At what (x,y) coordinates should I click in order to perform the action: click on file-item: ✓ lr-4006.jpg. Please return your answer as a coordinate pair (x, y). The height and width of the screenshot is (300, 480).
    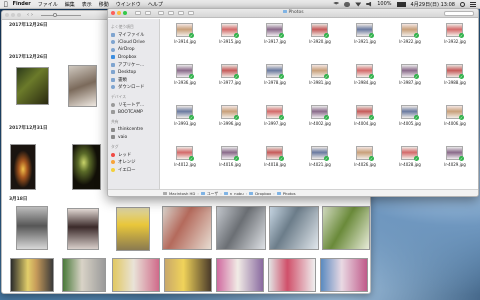
    Looking at the image, I should click on (455, 118).